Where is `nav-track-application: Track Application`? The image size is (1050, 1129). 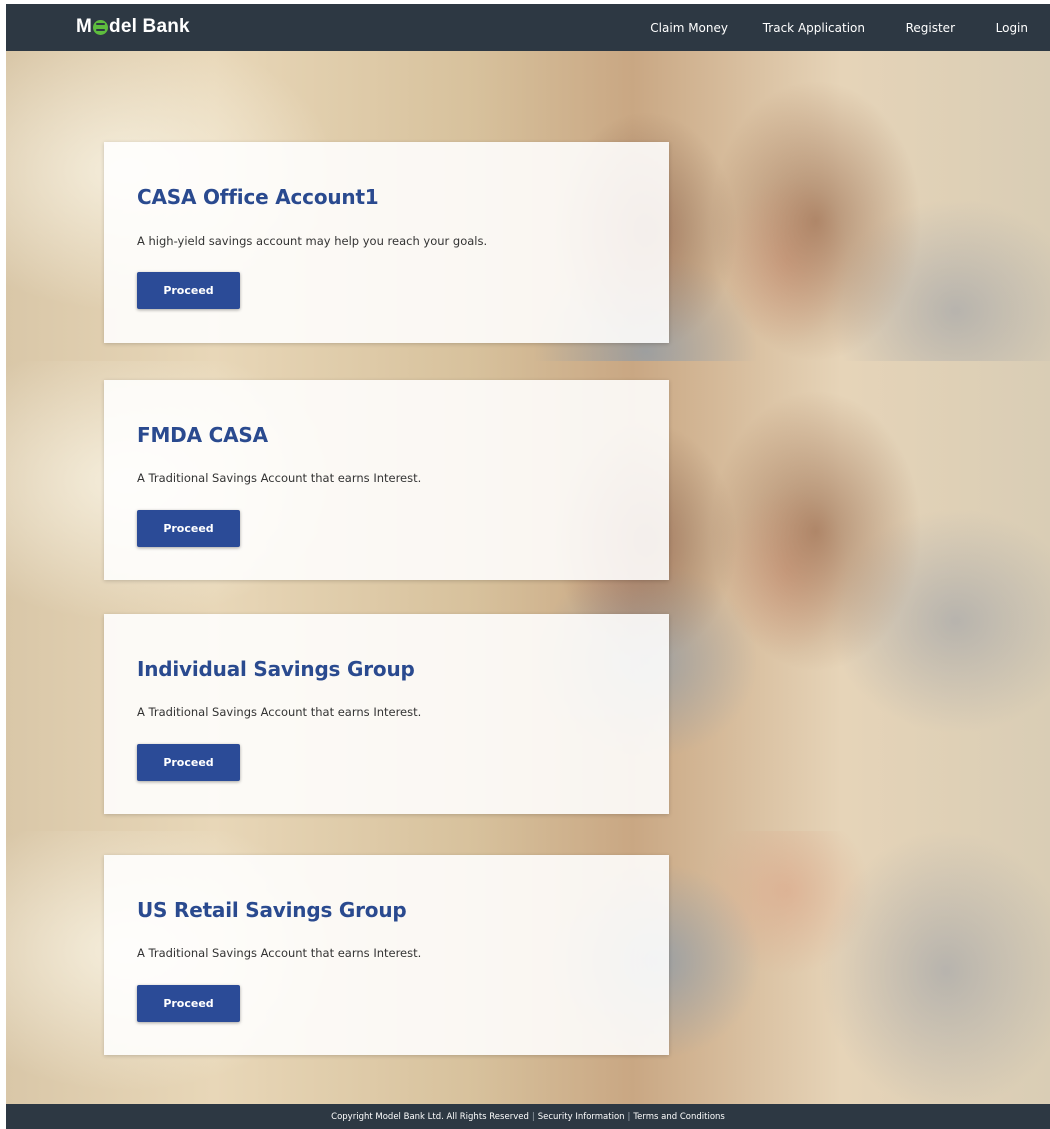
nav-track-application: Track Application is located at coordinates (814, 28).